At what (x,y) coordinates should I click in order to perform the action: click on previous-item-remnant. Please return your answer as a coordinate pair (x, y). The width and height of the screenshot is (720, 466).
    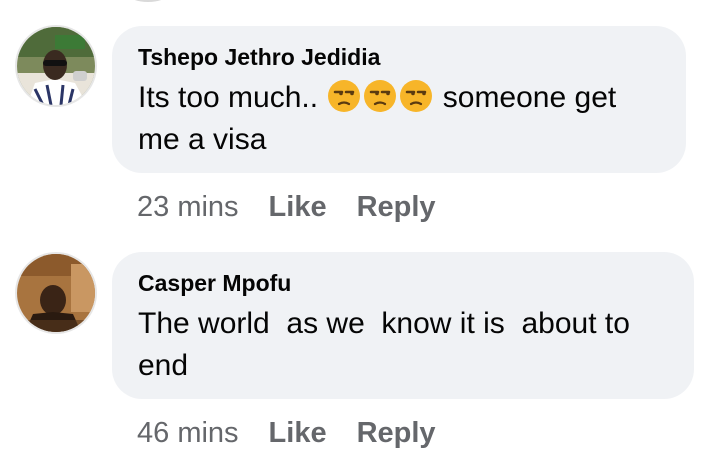
    Looking at the image, I should click on (148, 1).